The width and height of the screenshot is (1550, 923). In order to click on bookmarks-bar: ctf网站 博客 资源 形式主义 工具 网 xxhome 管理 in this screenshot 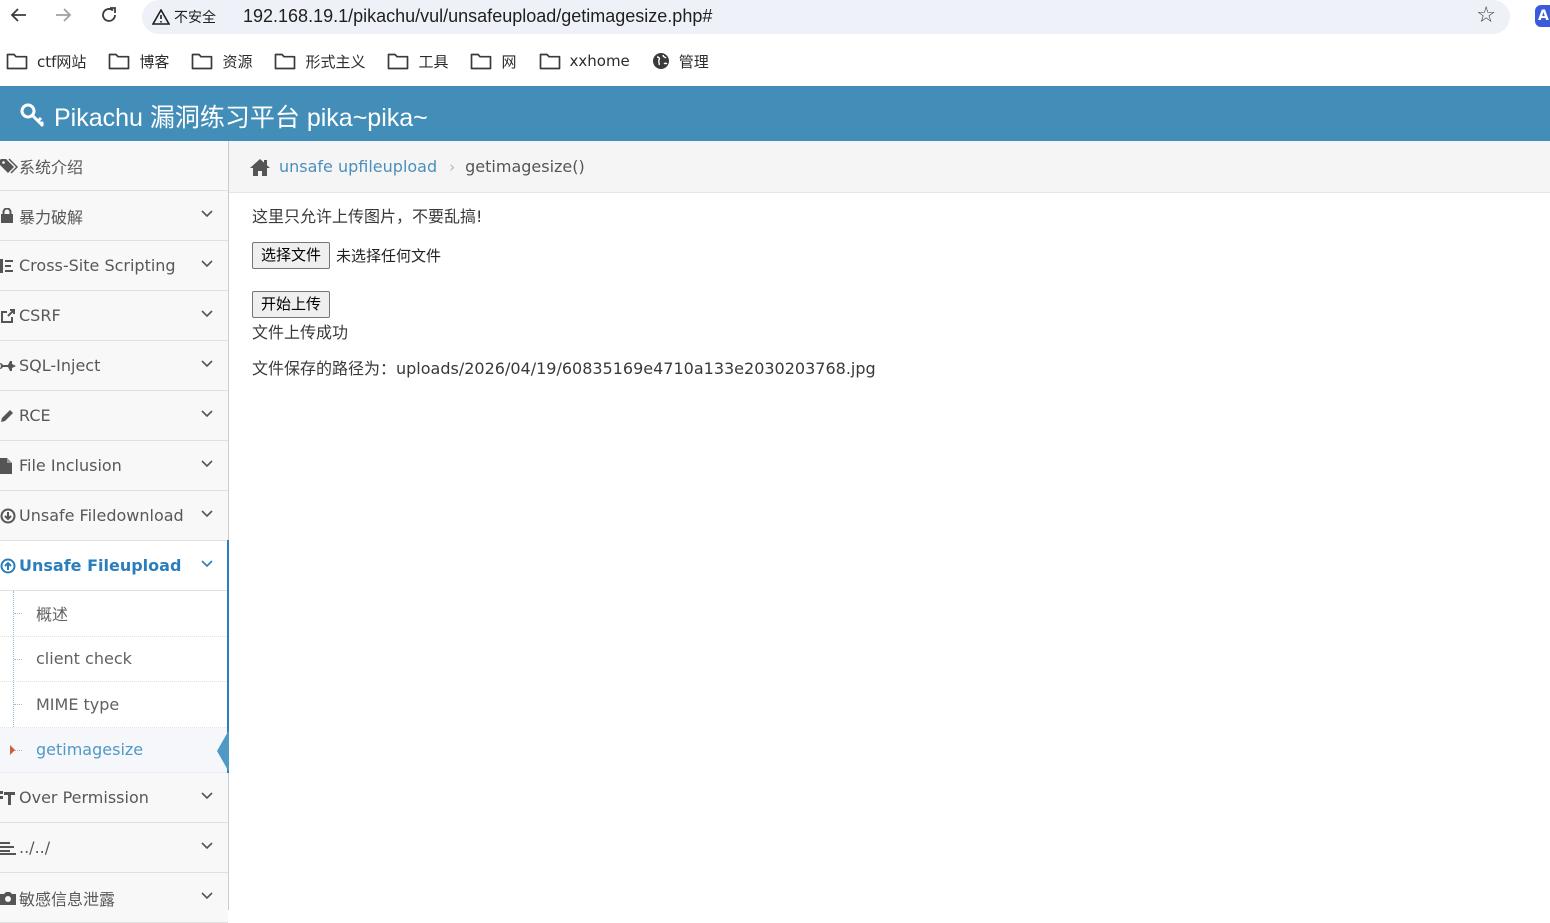, I will do `click(775, 61)`.